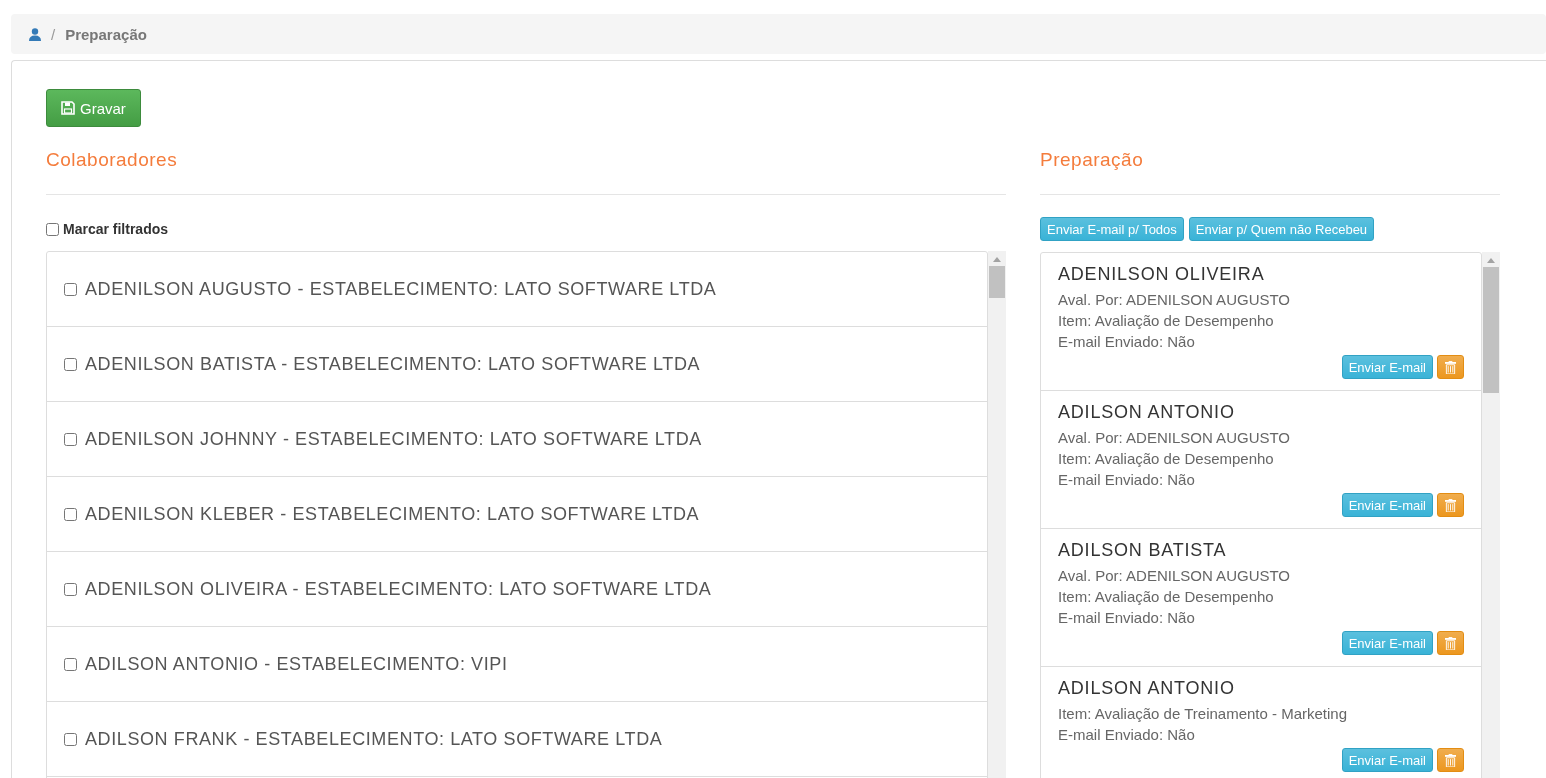 This screenshot has height=778, width=1546. Describe the element at coordinates (393, 439) in the screenshot. I see `collaborator-label: ADENILSON JOHNNY - ESTABELECIMENTO: LATO SOFTWARE LTDA` at that location.